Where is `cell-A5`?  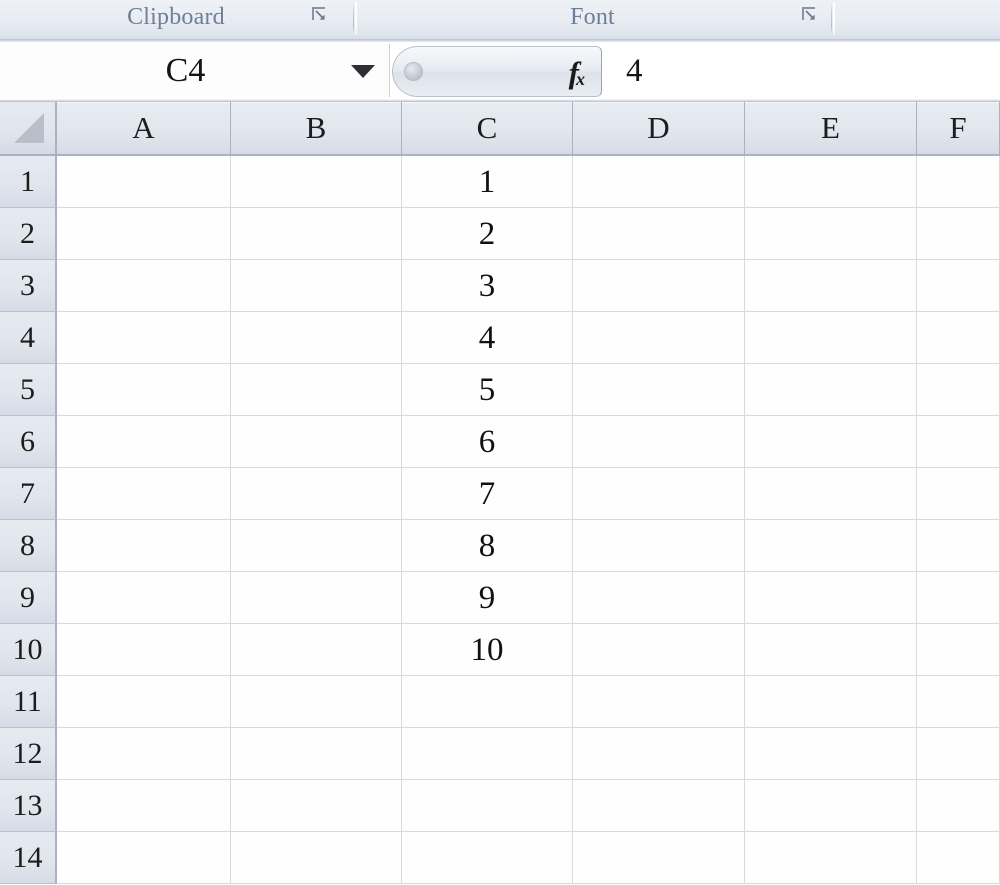
cell-A5 is located at coordinates (144, 390).